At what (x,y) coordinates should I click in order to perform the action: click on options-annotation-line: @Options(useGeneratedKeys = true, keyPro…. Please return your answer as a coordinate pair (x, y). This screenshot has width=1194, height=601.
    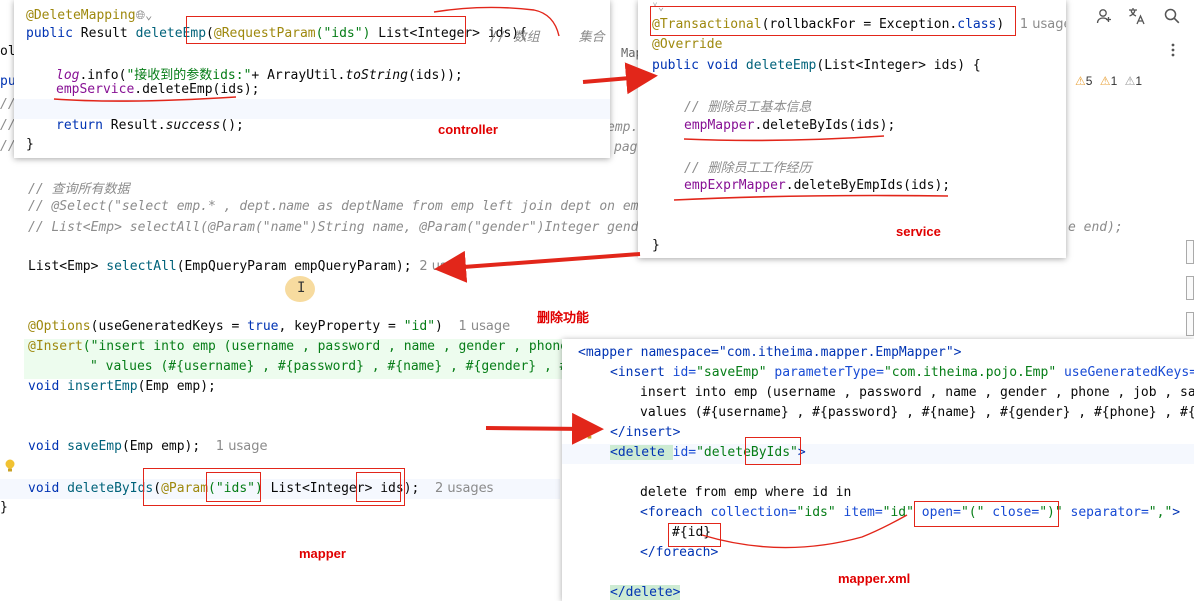
    Looking at the image, I should click on (269, 326).